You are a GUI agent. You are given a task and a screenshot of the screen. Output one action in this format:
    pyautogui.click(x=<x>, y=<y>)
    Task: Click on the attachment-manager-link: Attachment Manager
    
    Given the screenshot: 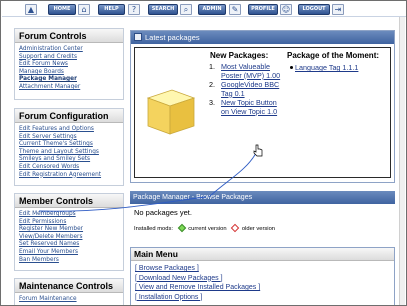 What is the action you would take?
    pyautogui.click(x=69, y=88)
    